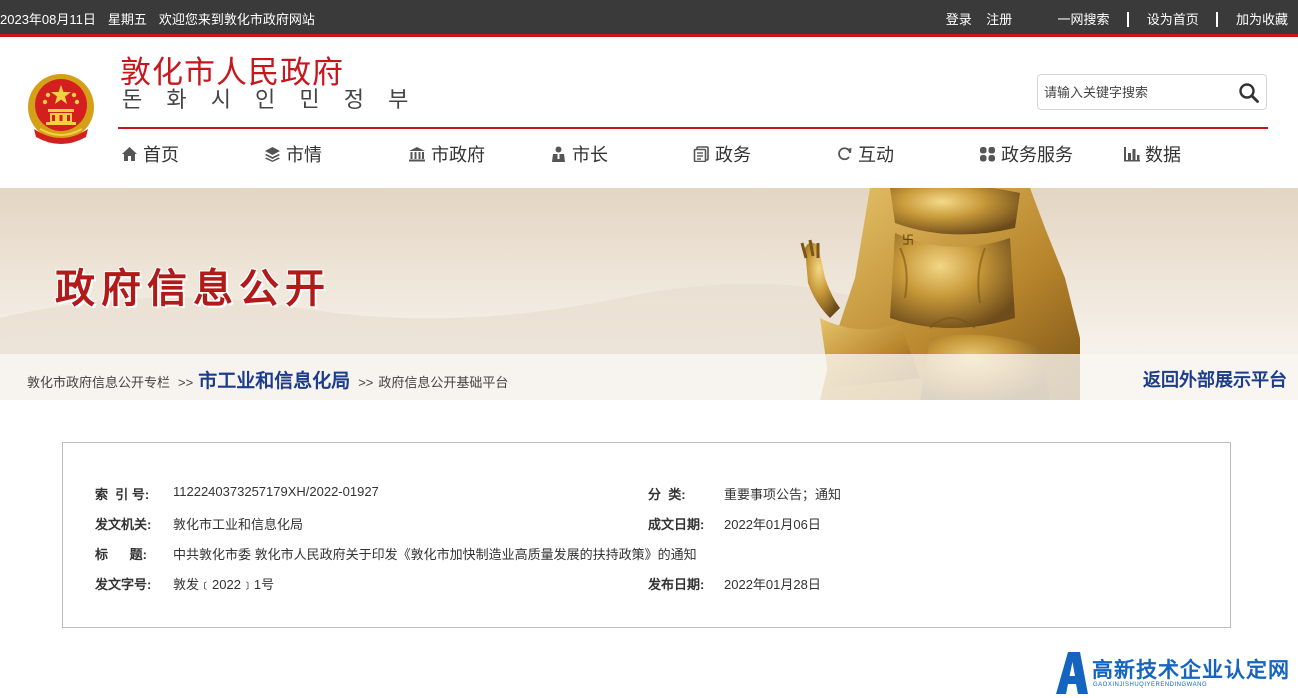 The height and width of the screenshot is (698, 1298). I want to click on doc-number-value: 敦发﹝2022﹞1号, so click(224, 584).